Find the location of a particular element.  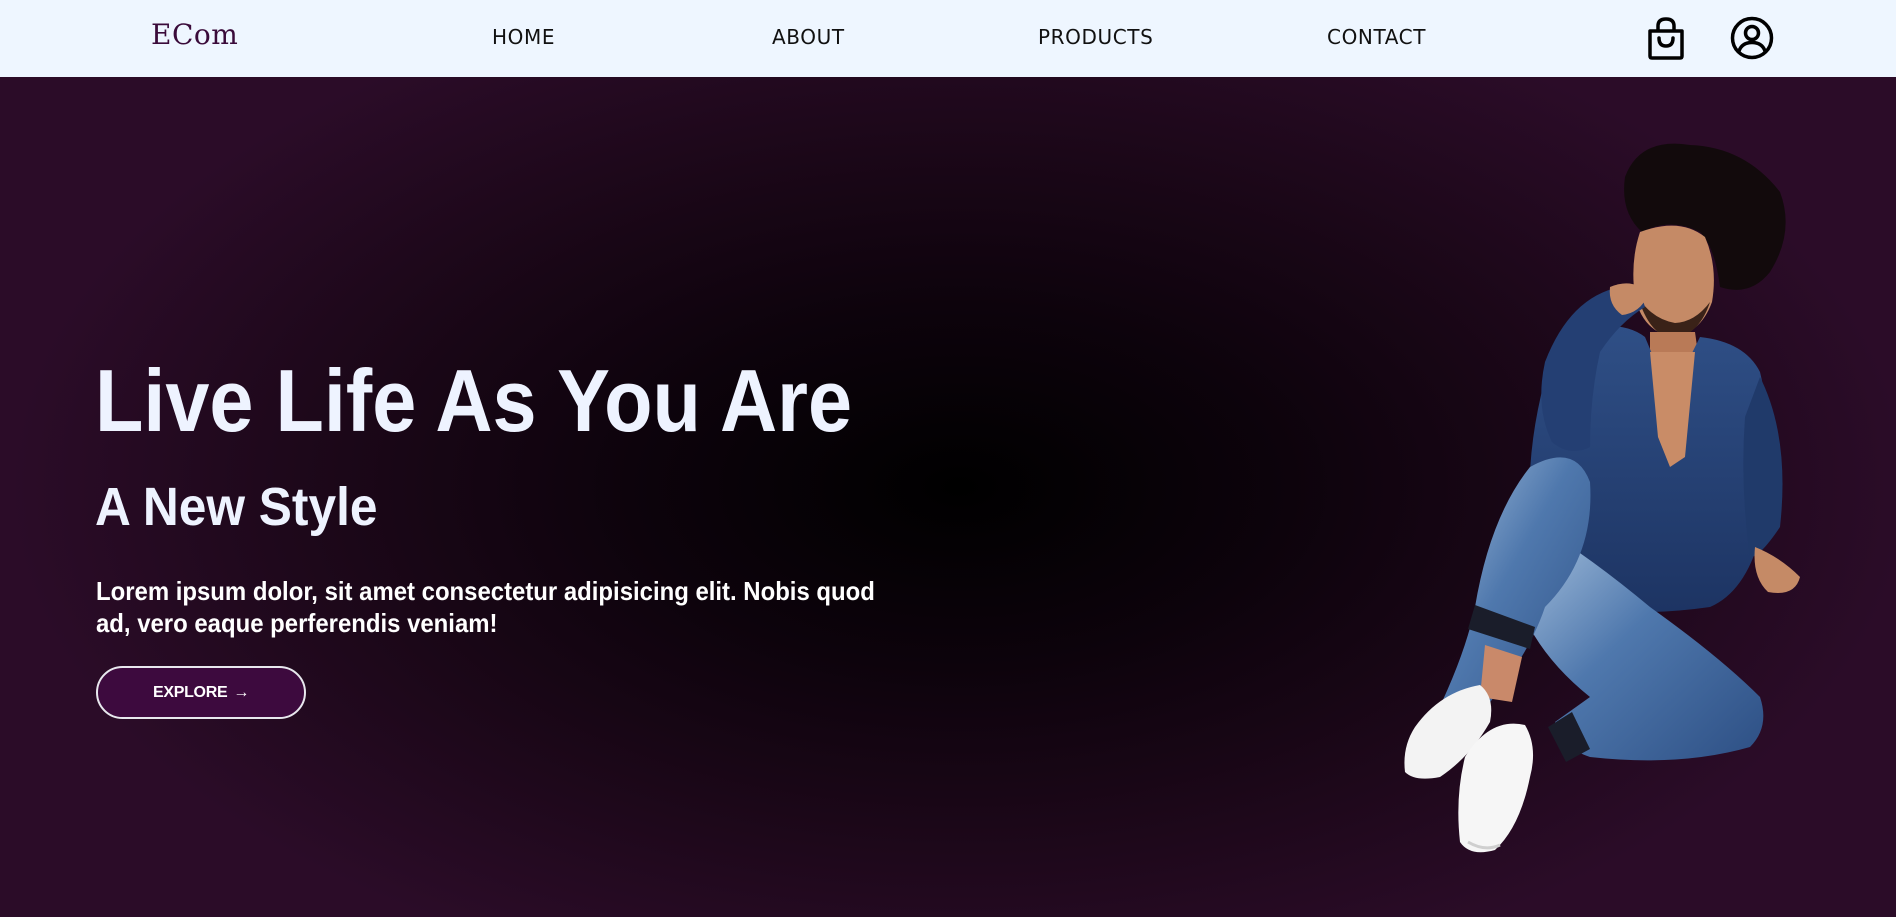

hero-title: Live Life As You Are is located at coordinates (474, 400).